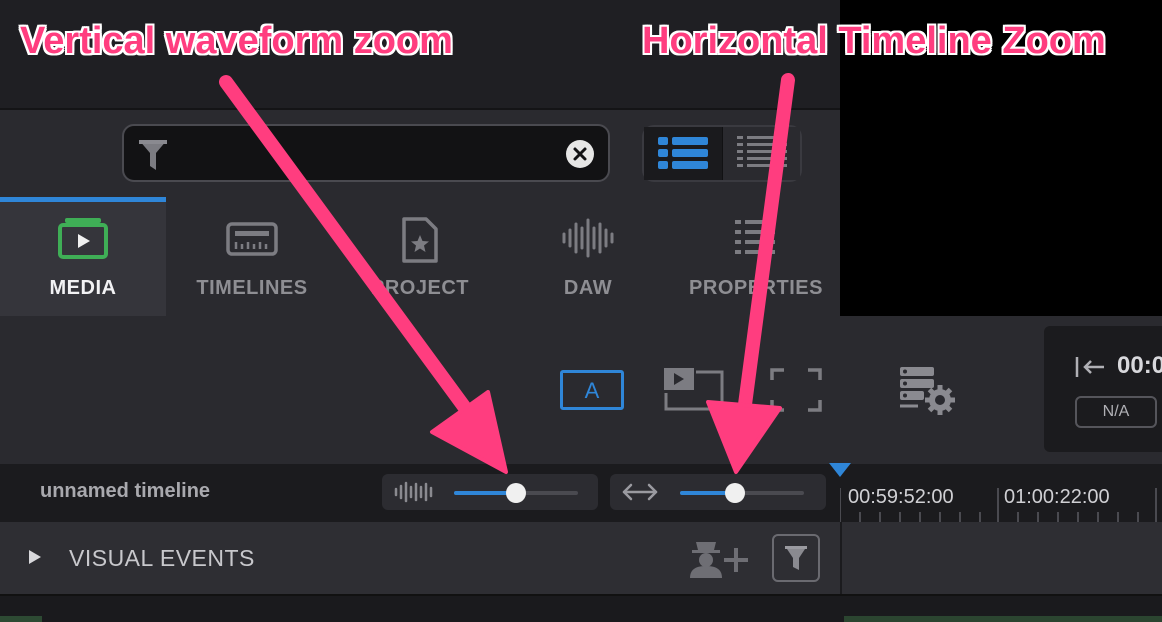 This screenshot has height=622, width=1162. I want to click on audio-mode-button: A, so click(592, 390).